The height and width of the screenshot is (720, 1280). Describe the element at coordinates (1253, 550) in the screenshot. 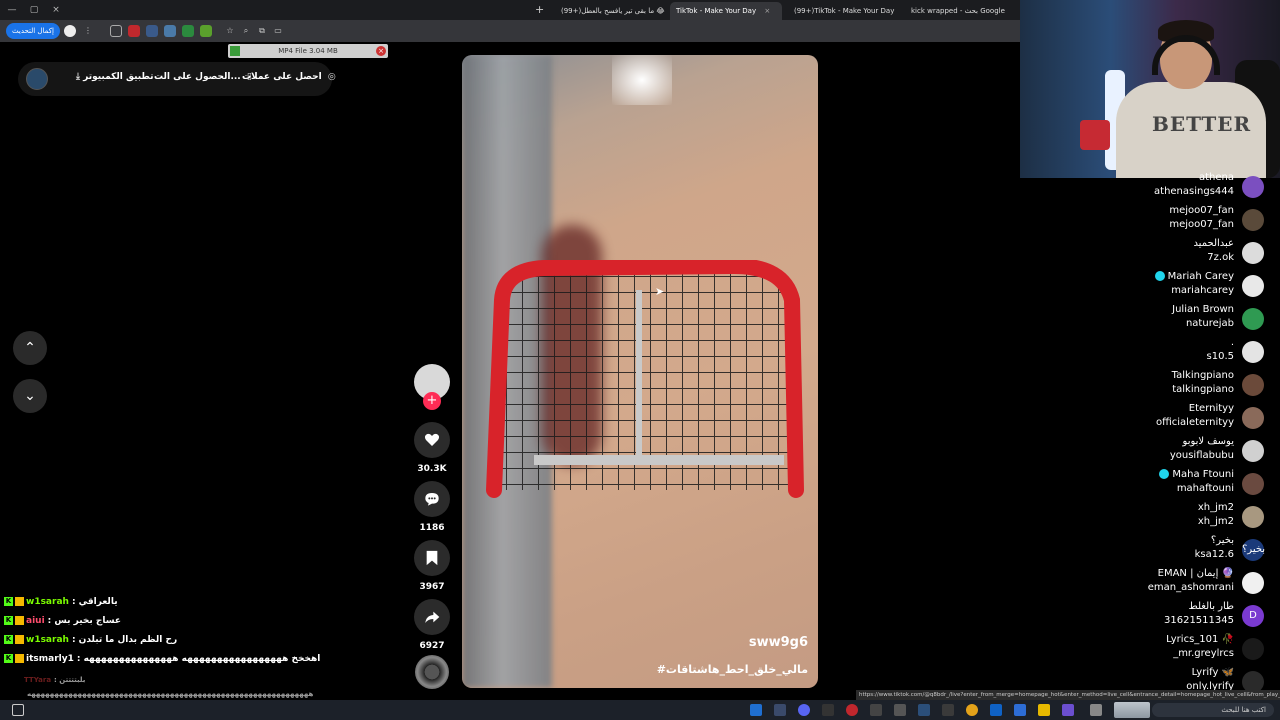

I see `avatar: بخير؟` at that location.